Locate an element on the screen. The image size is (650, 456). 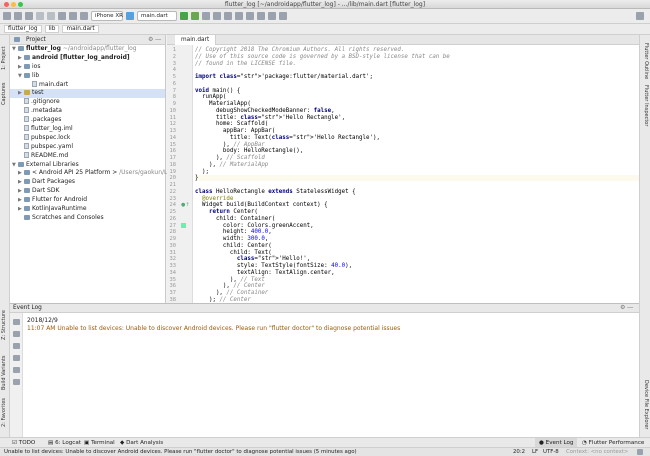
close-window-button is located at coordinates (6, 4).